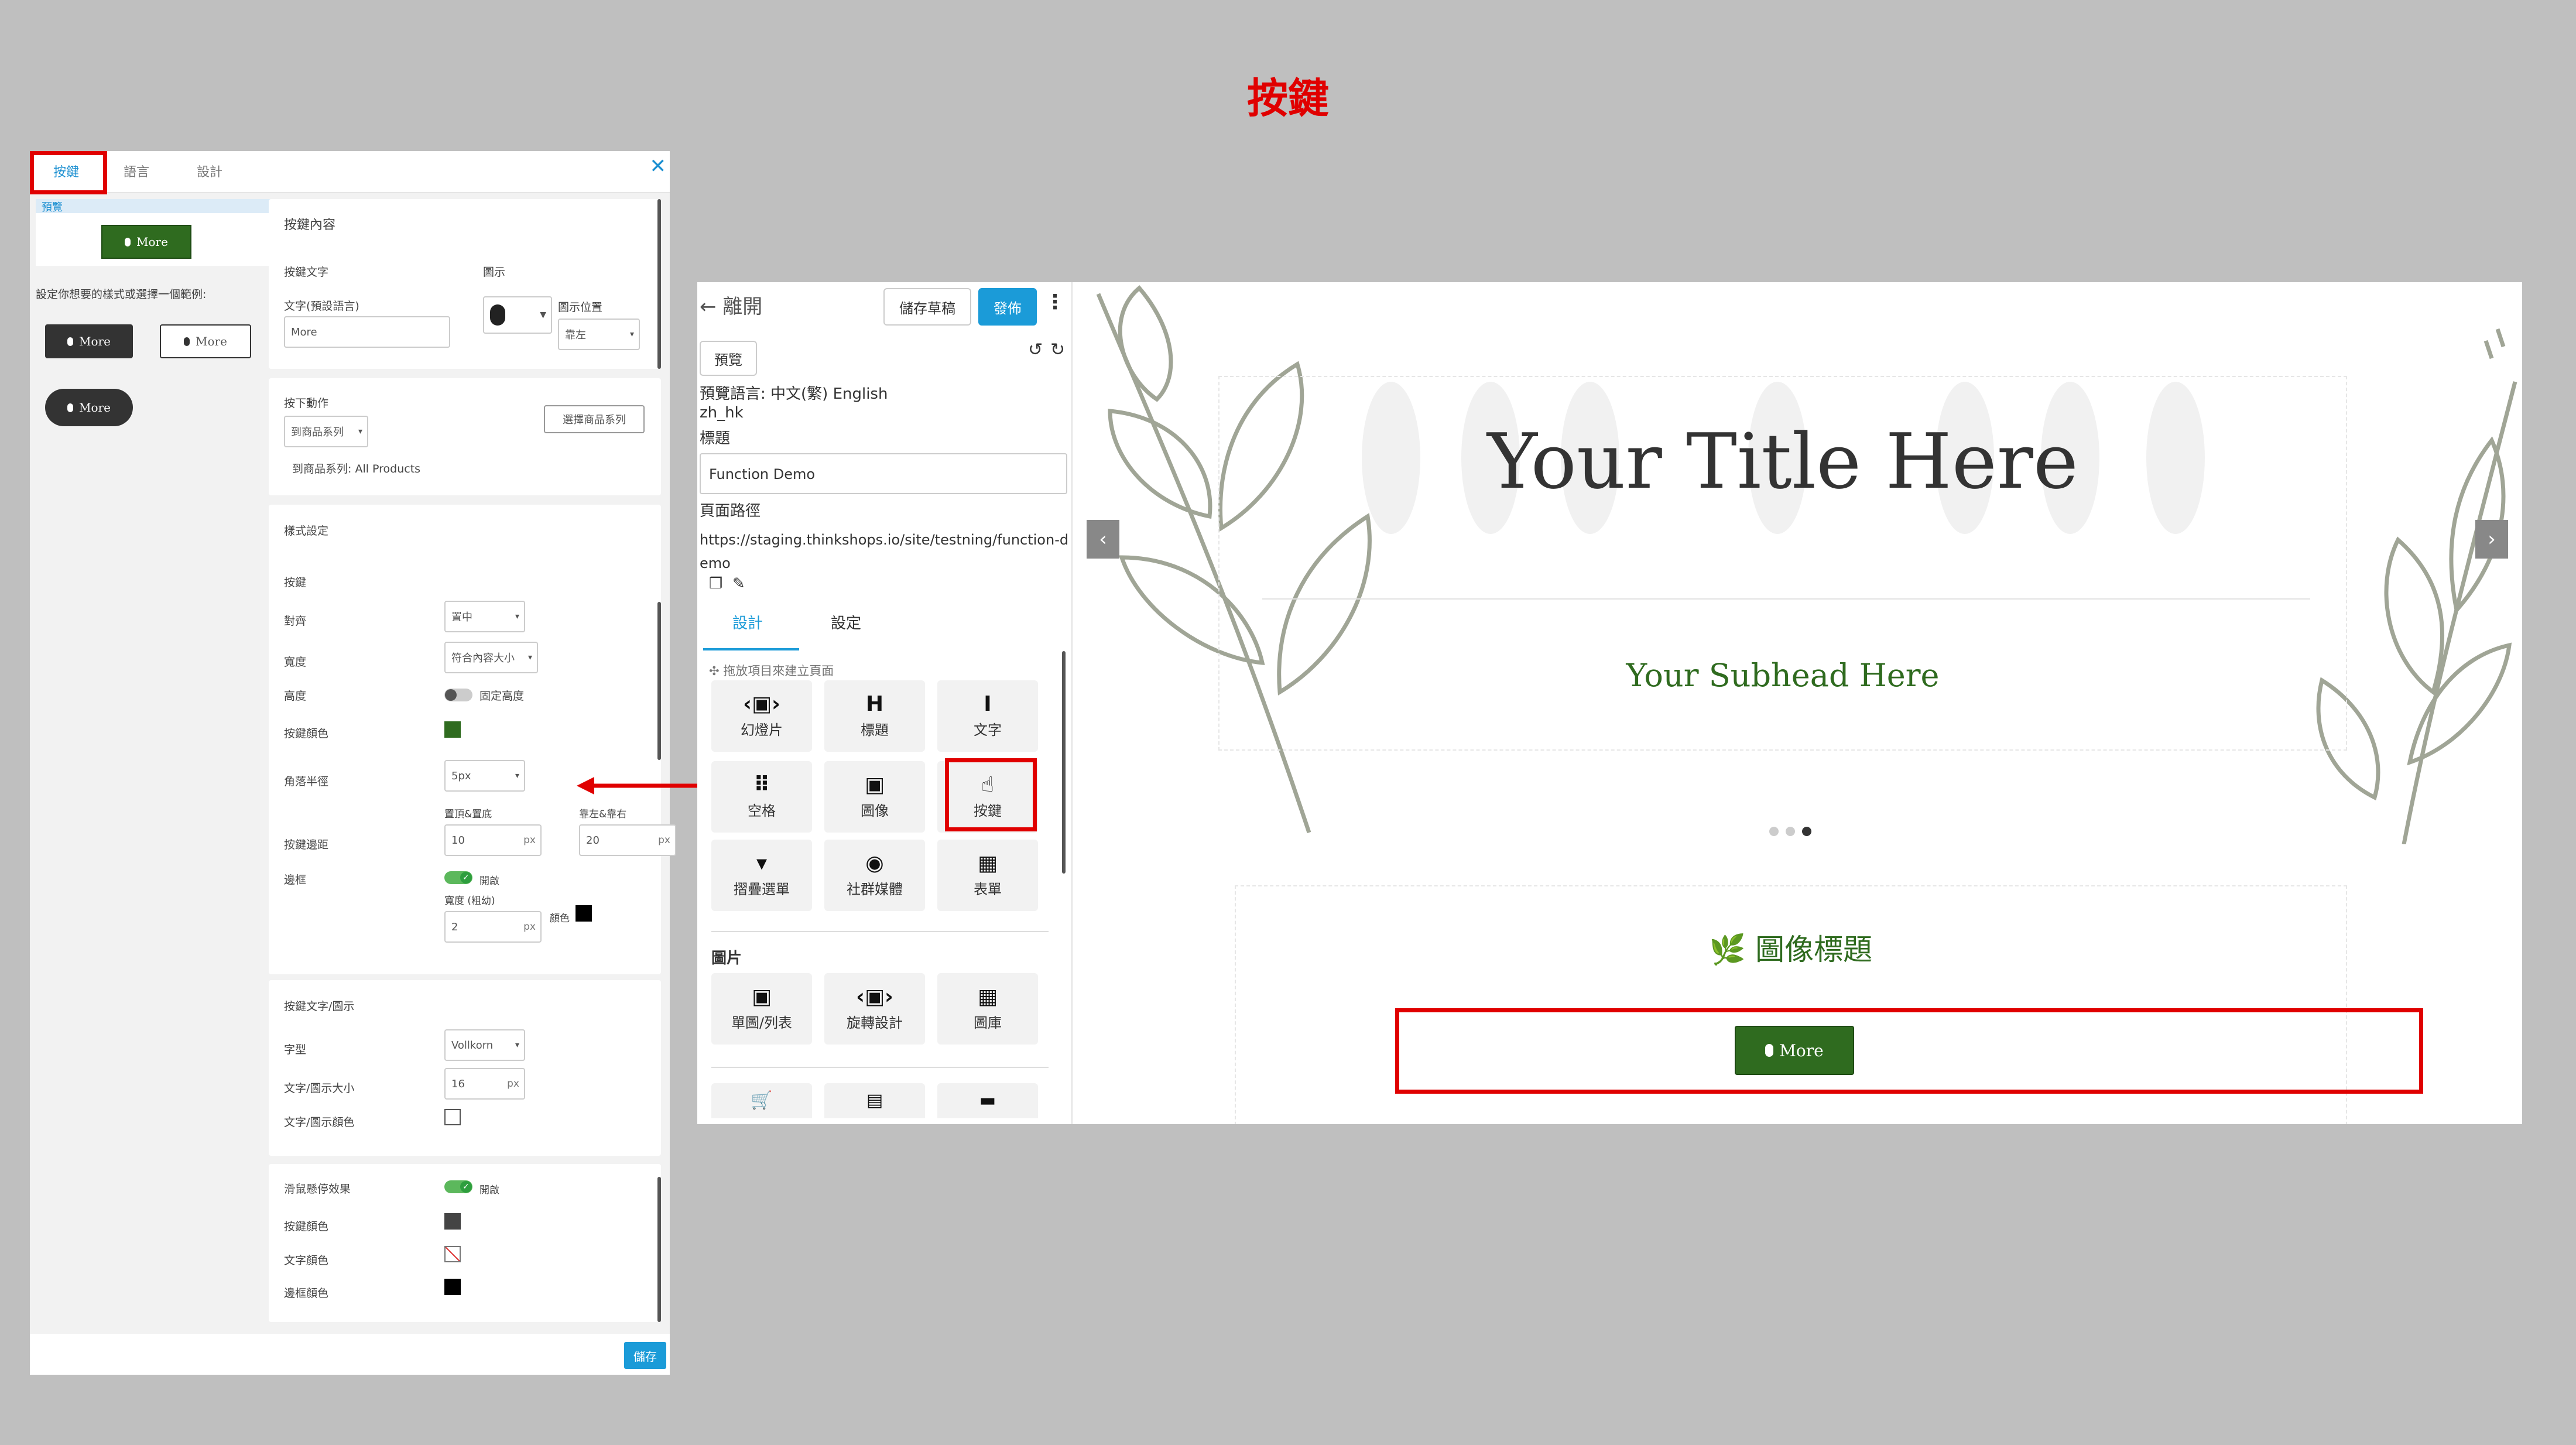  Describe the element at coordinates (306, 782) in the screenshot. I see `radius-label: 角落半徑` at that location.